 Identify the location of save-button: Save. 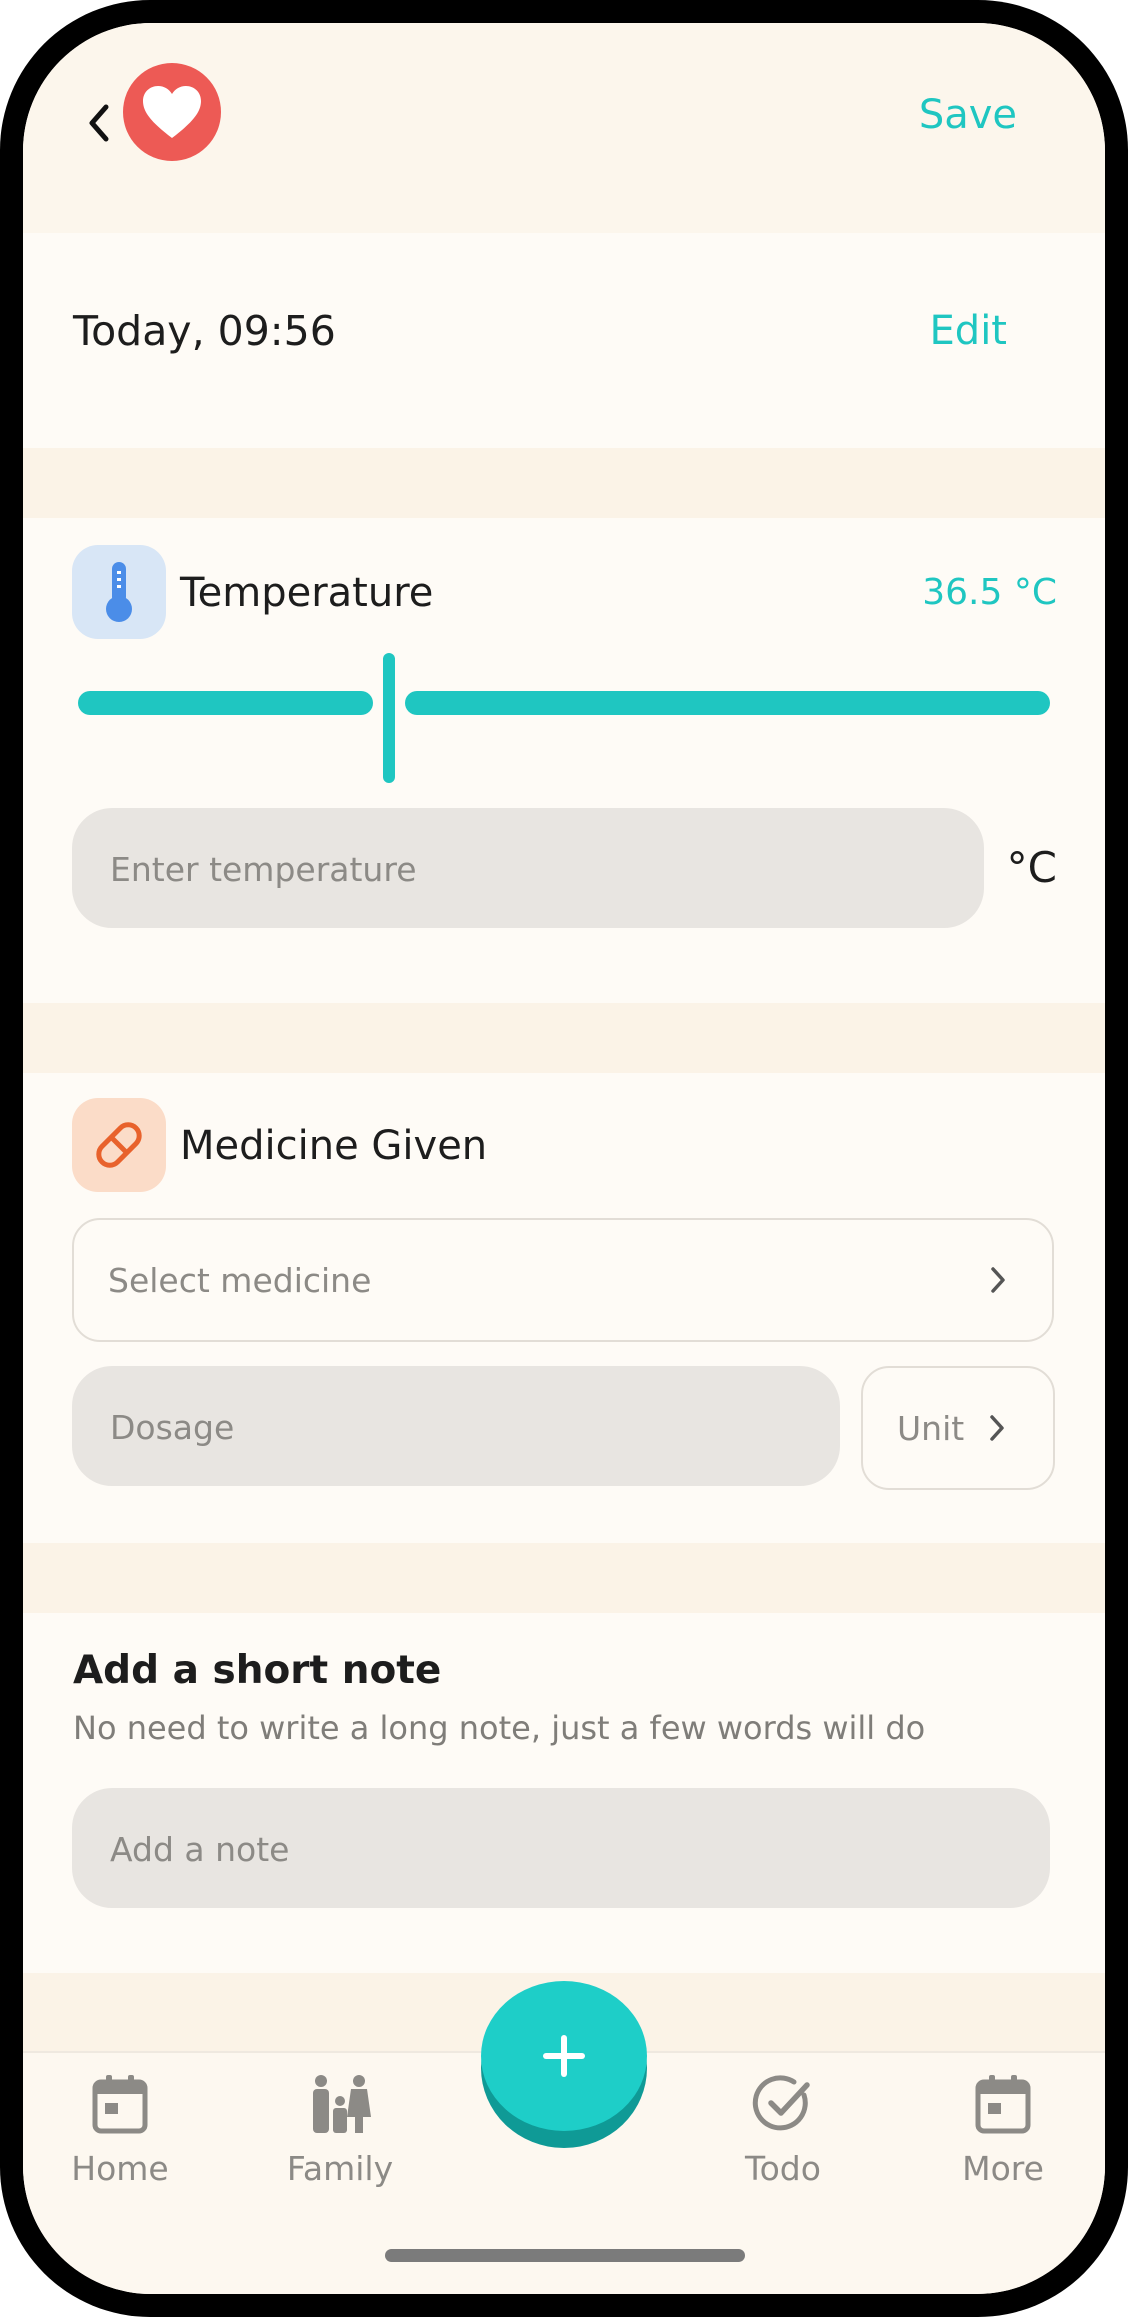
(968, 115).